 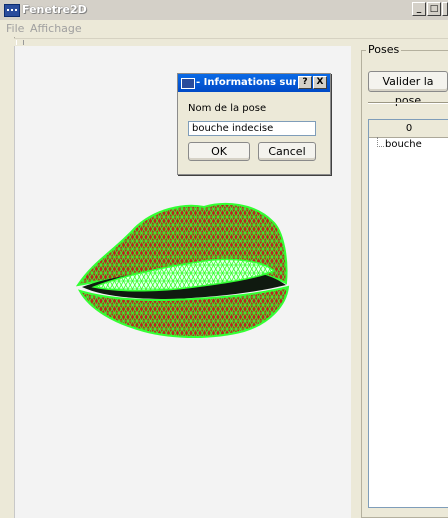 I want to click on close-button, so click(x=445, y=9).